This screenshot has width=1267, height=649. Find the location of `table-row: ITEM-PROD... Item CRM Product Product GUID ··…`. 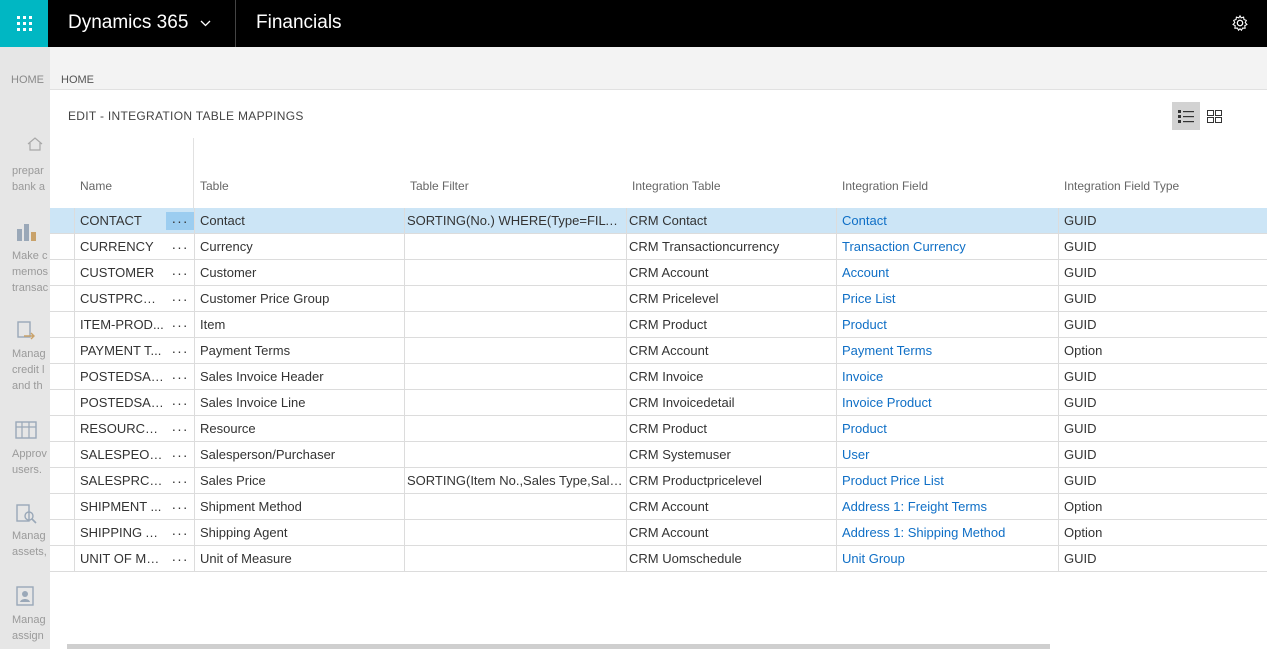

table-row: ITEM-PROD... Item CRM Product Product GUID ··… is located at coordinates (658, 325).